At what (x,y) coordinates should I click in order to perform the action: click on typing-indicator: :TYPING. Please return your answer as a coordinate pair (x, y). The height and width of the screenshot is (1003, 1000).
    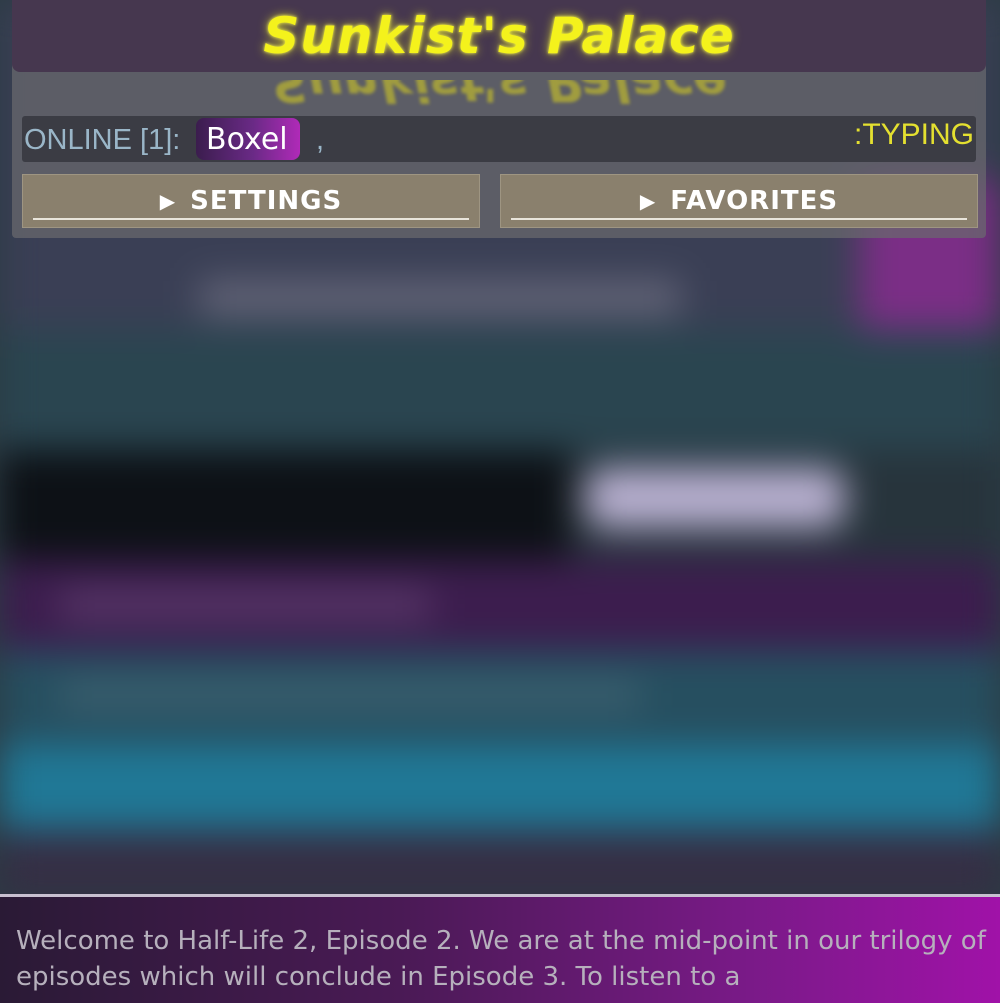
    Looking at the image, I should click on (913, 134).